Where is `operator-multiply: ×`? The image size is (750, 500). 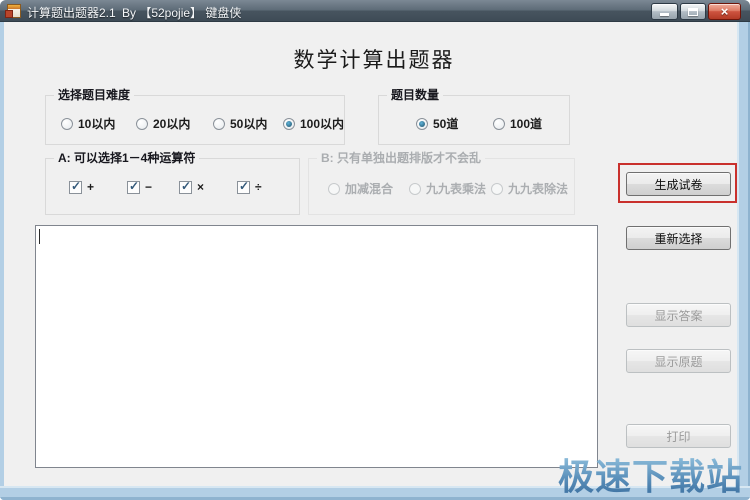 operator-multiply: × is located at coordinates (192, 186).